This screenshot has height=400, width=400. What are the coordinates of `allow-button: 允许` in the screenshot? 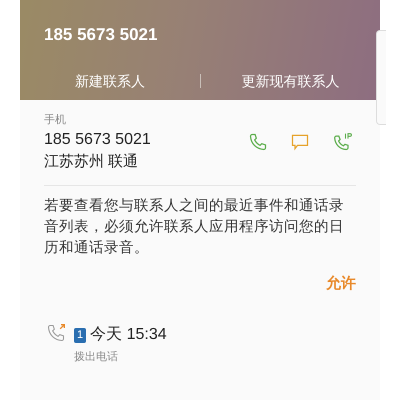 It's located at (341, 283).